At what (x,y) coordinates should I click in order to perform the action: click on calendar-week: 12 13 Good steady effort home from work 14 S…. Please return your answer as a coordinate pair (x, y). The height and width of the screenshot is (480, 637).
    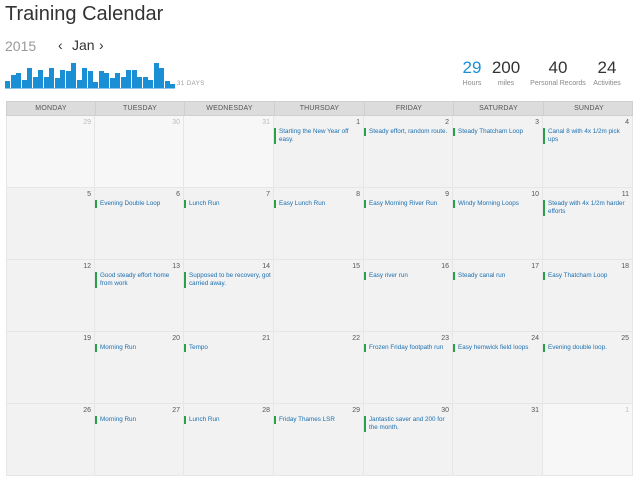
    Looking at the image, I should click on (319, 296).